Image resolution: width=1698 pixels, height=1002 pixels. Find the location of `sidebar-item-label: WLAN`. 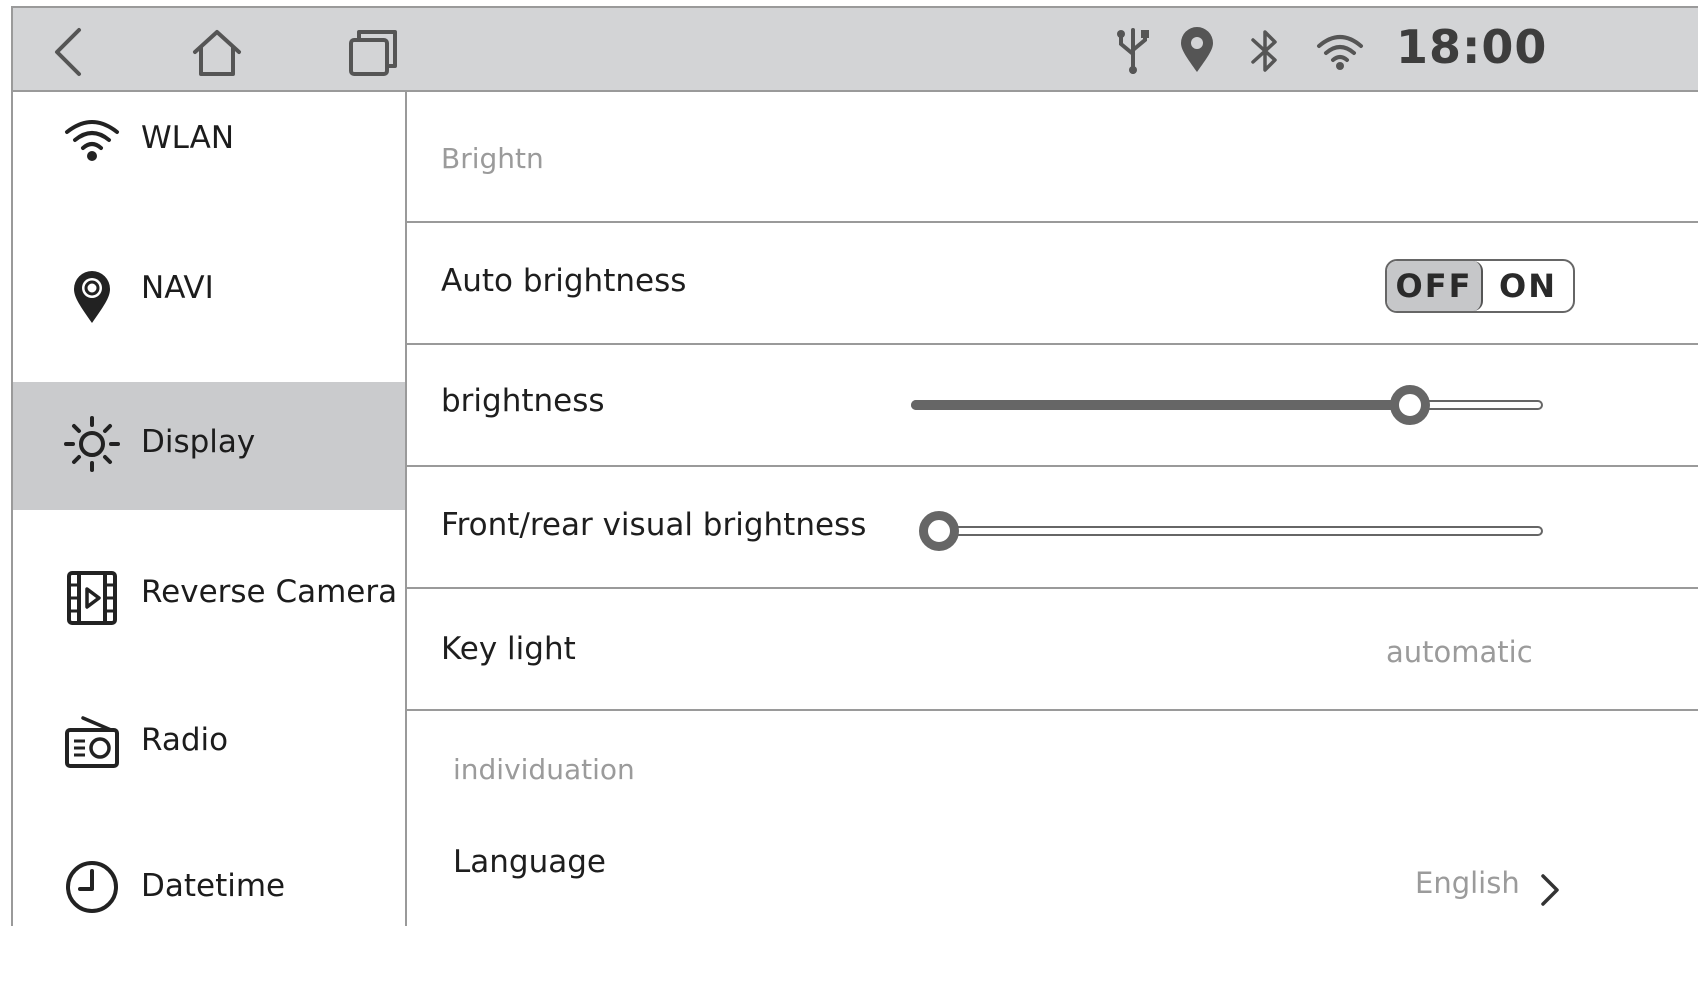

sidebar-item-label: WLAN is located at coordinates (188, 138).